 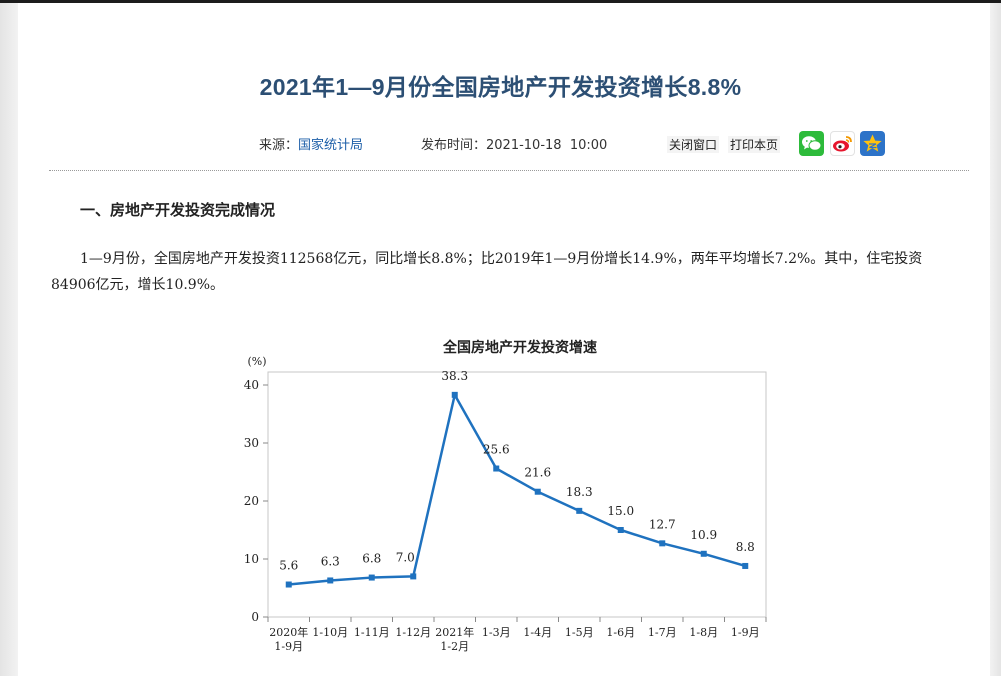 What do you see at coordinates (579, 632) in the screenshot?
I see `x-tick-label: 1-5月` at bounding box center [579, 632].